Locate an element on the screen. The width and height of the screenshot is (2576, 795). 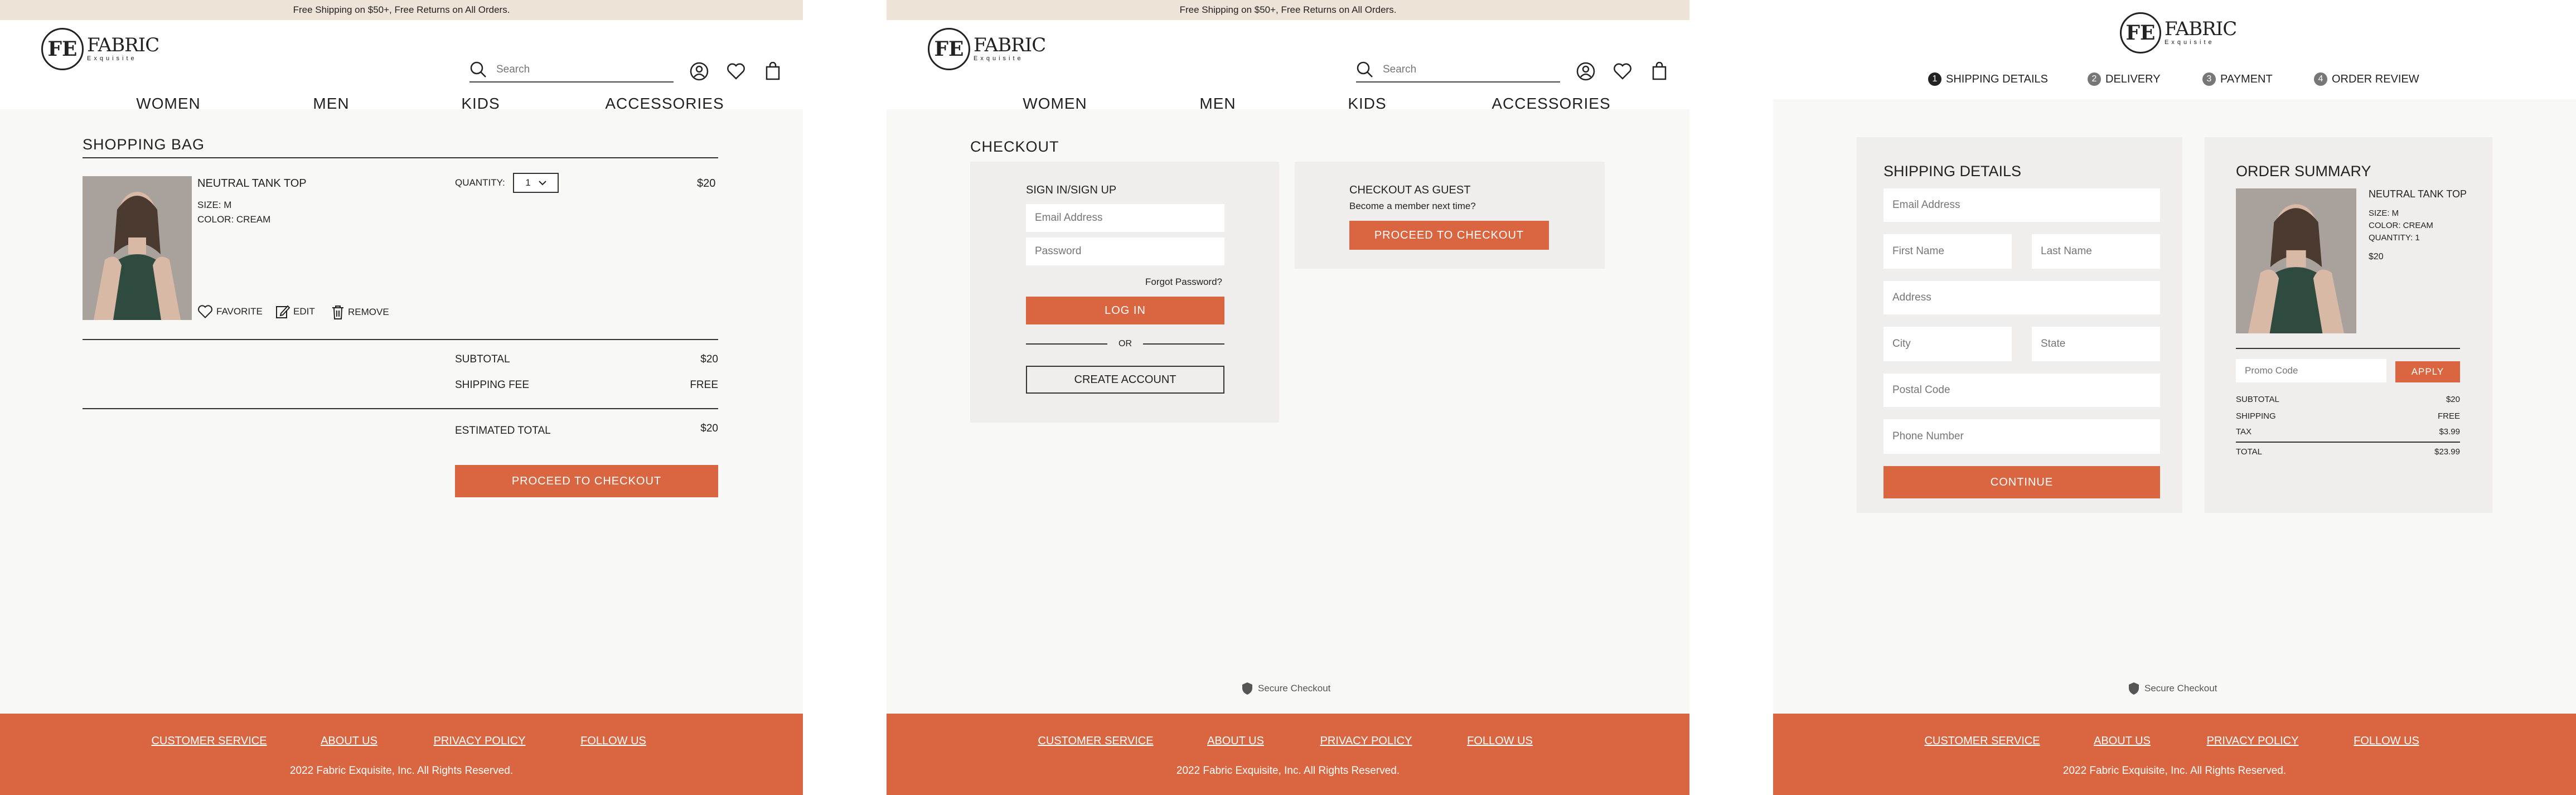
continue-button: CONTINUE is located at coordinates (2021, 482).